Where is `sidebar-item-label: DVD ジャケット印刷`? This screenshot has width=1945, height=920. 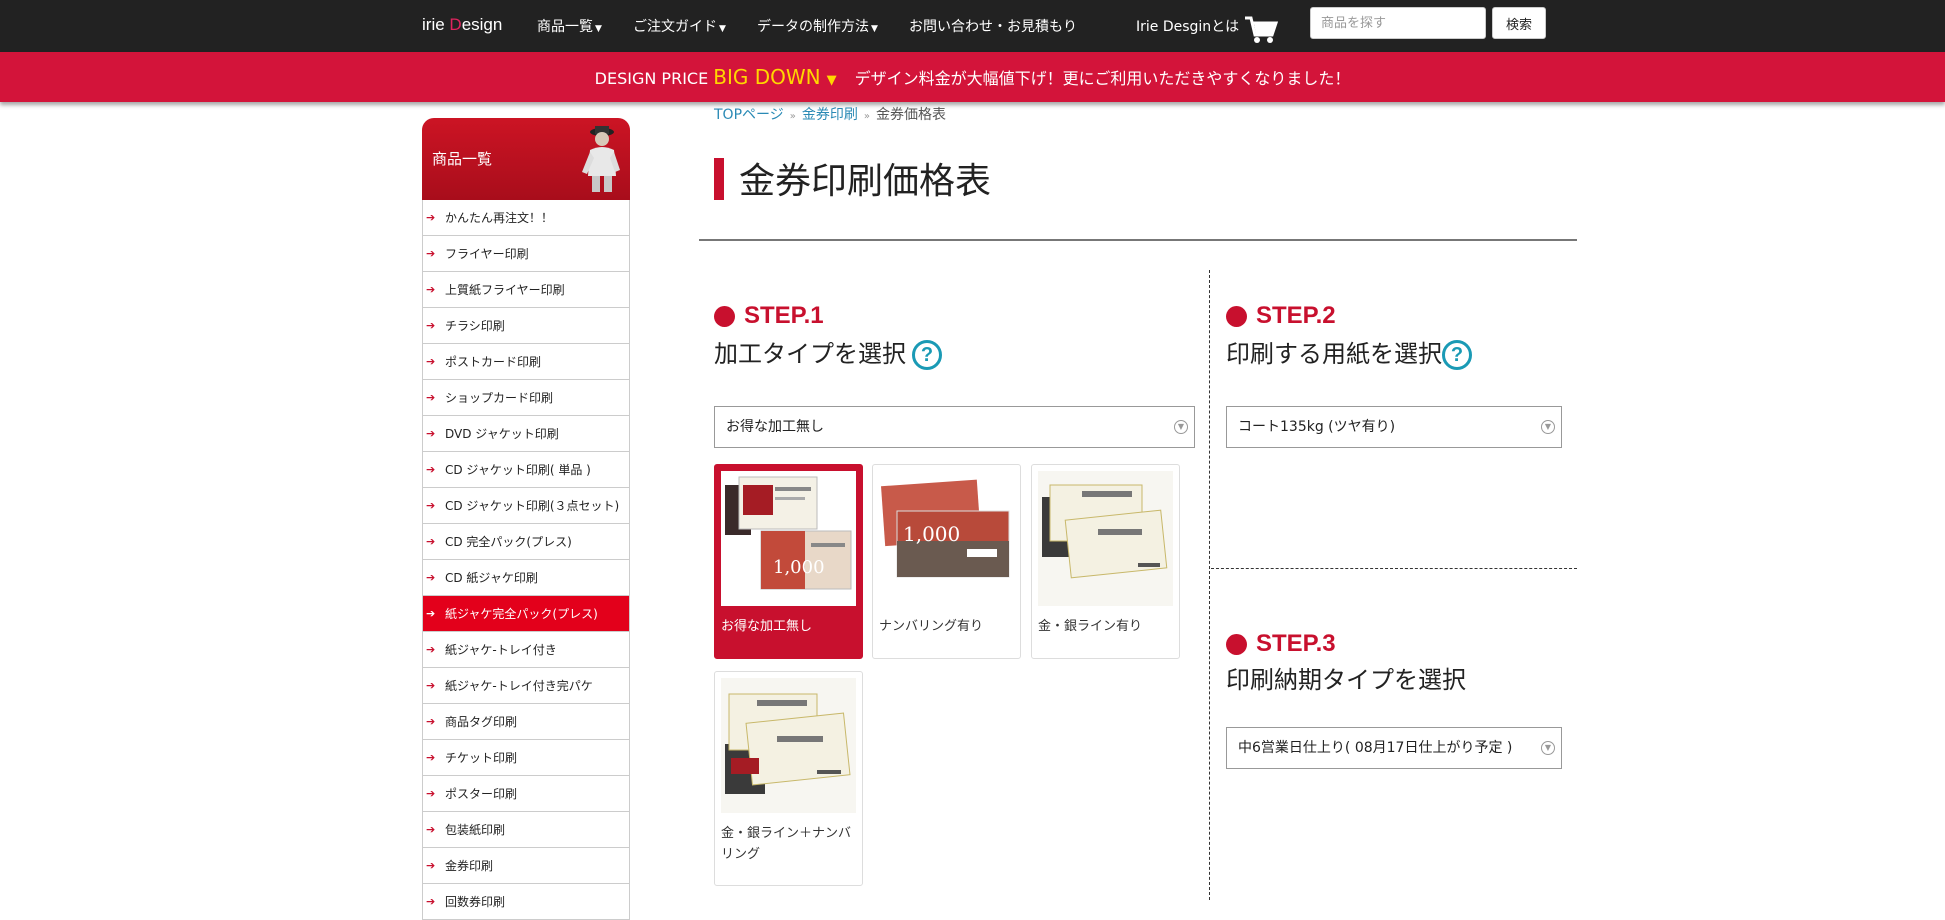 sidebar-item-label: DVD ジャケット印刷 is located at coordinates (502, 434).